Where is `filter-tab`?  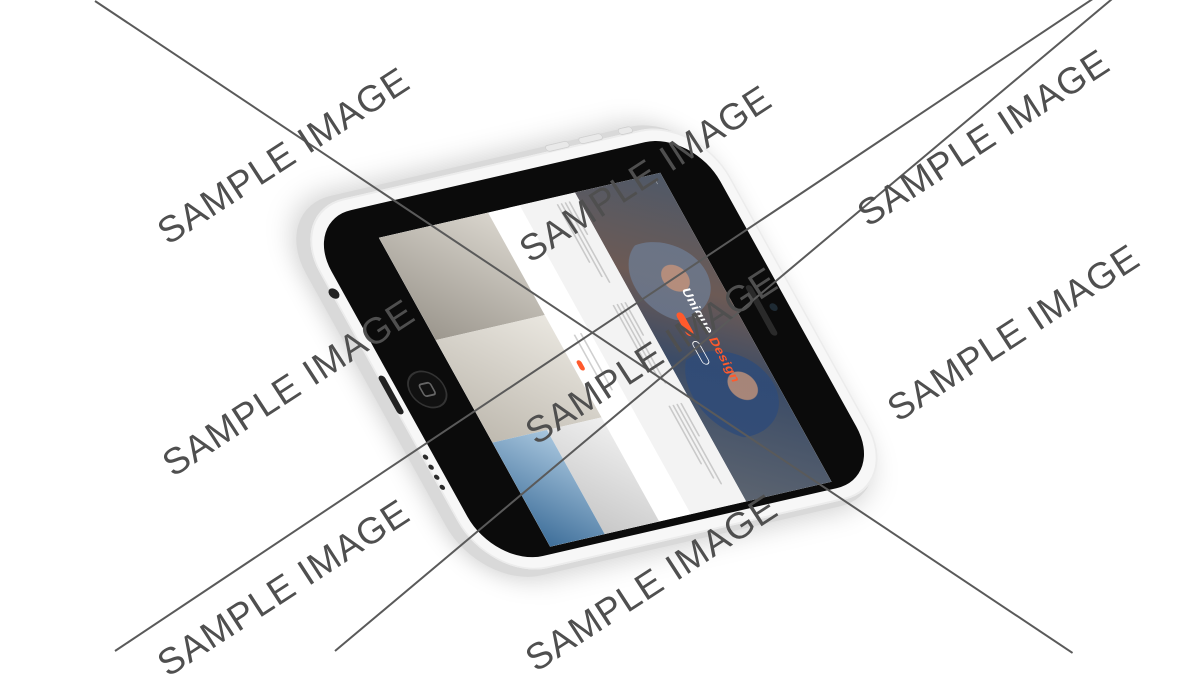
filter-tab is located at coordinates (580, 365).